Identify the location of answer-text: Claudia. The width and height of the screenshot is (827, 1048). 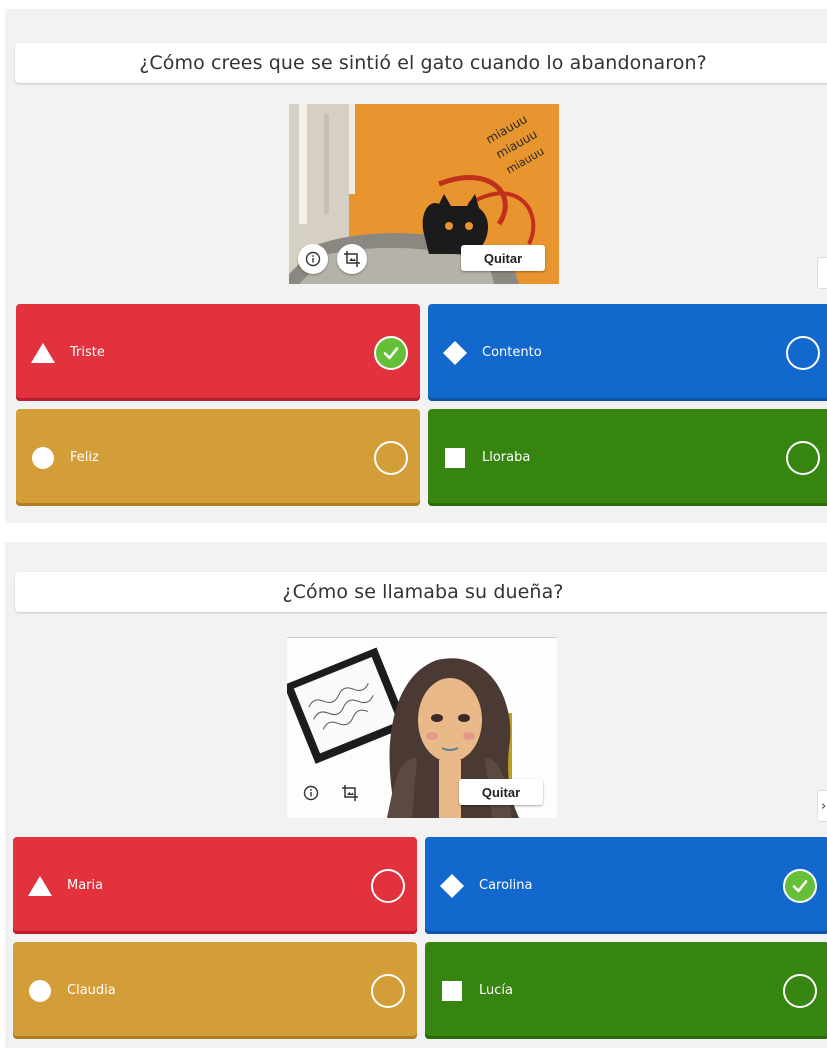
(91, 990).